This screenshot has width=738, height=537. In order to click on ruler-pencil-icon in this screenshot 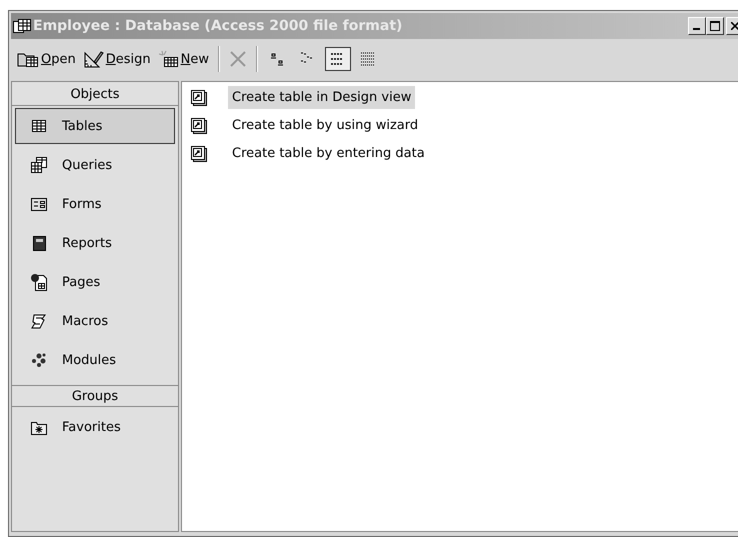, I will do `click(94, 59)`.